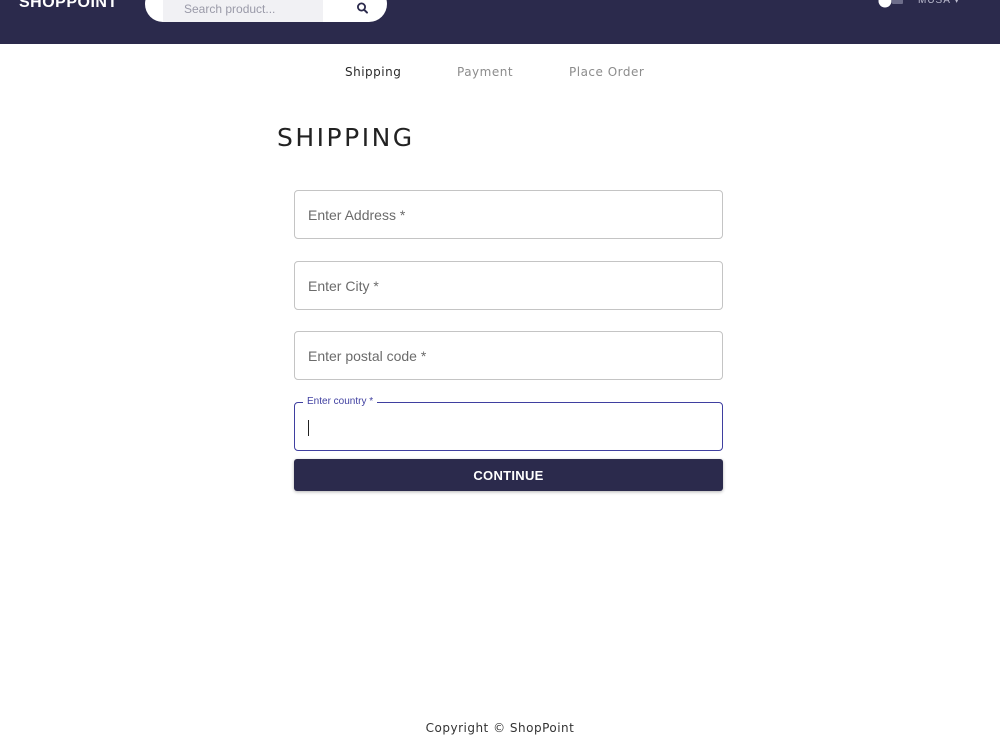 The width and height of the screenshot is (1000, 750). I want to click on search-icon, so click(362, 8).